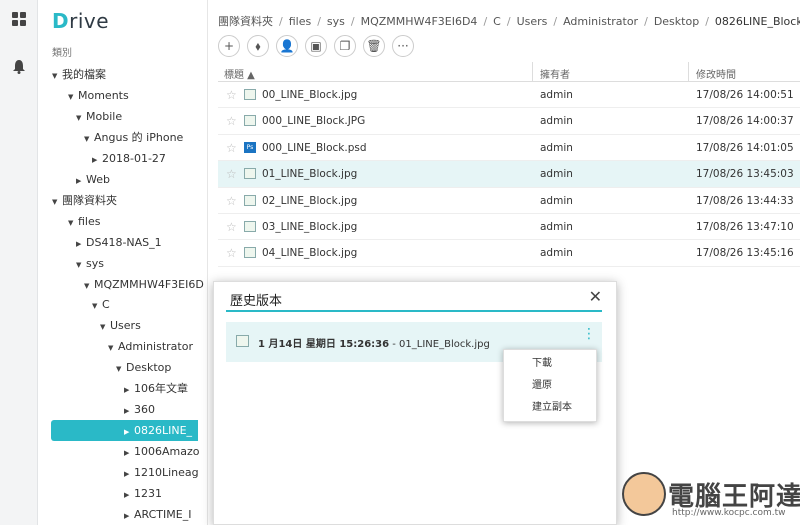 This screenshot has height=525, width=800. What do you see at coordinates (550, 408) in the screenshot?
I see `menu-item-make-copy: 建立副本` at bounding box center [550, 408].